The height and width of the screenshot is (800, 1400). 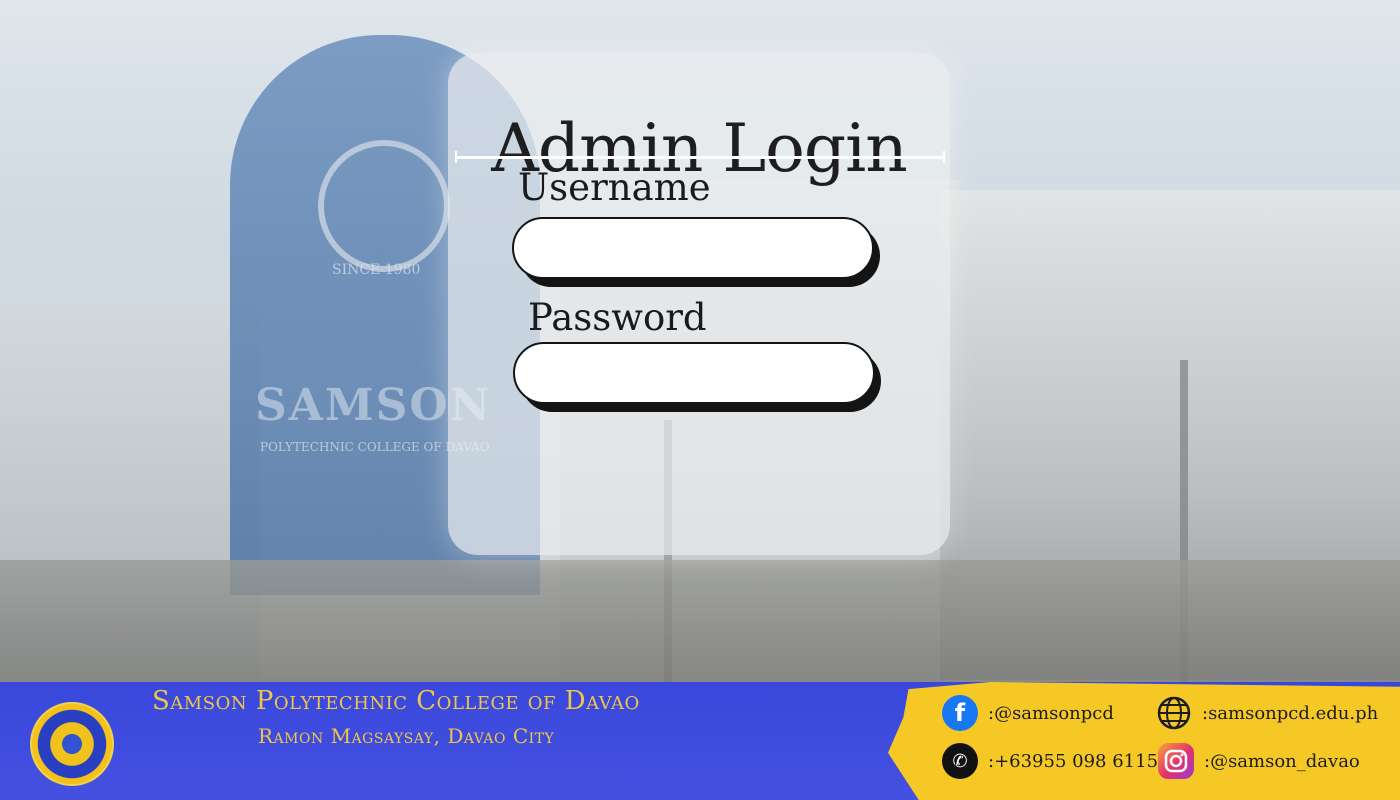 What do you see at coordinates (1073, 761) in the screenshot?
I see `phone-number: :+63955 098 6115` at bounding box center [1073, 761].